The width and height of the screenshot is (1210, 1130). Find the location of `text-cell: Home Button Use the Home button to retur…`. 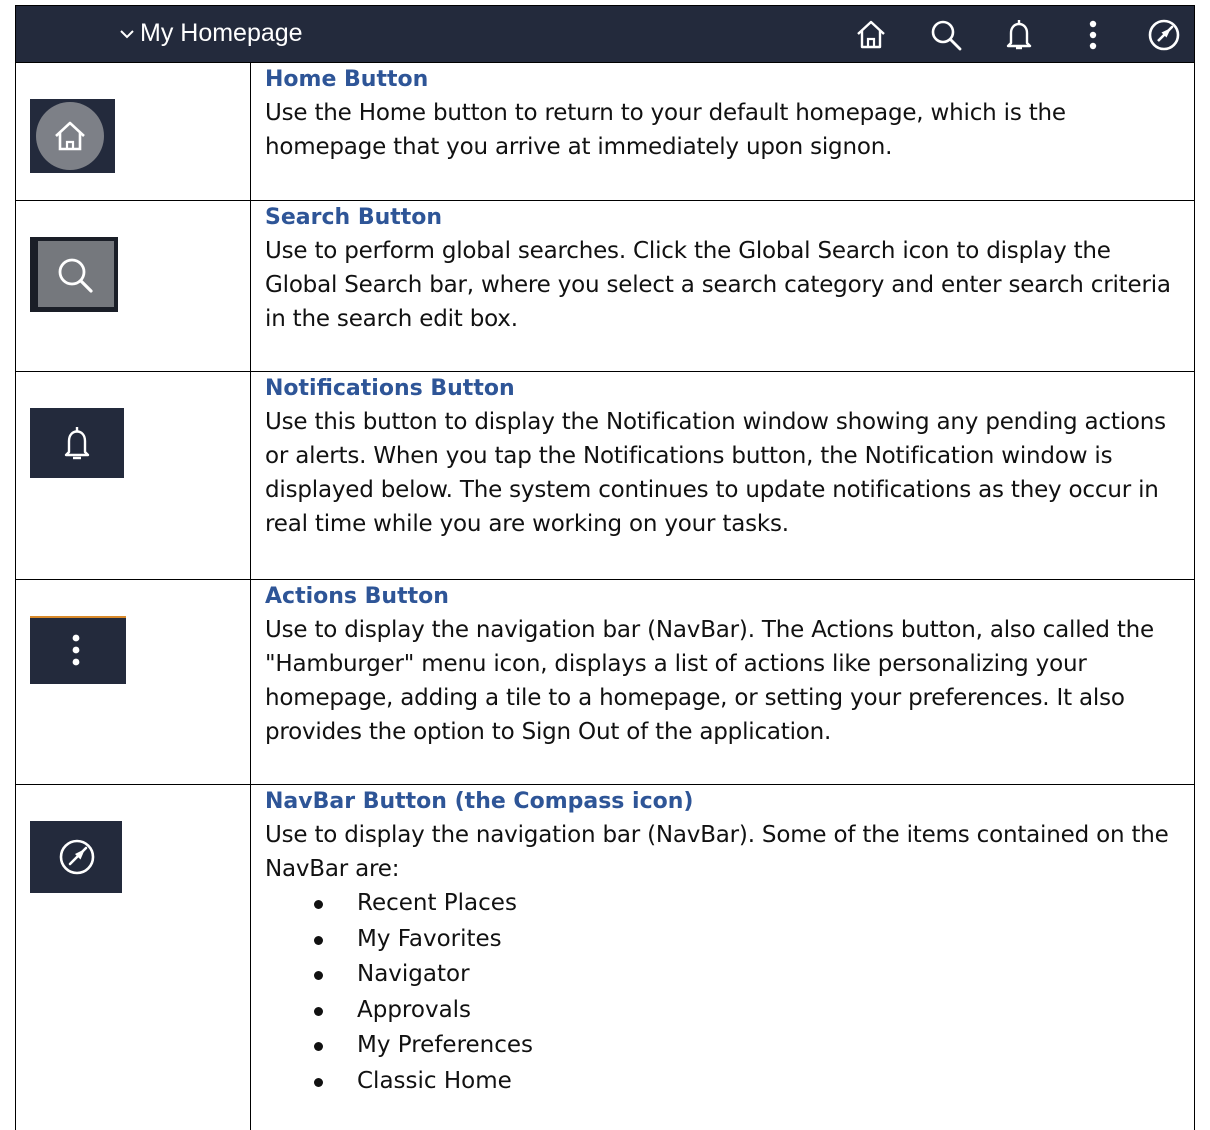

text-cell: Home Button Use the Home button to retur… is located at coordinates (722, 131).